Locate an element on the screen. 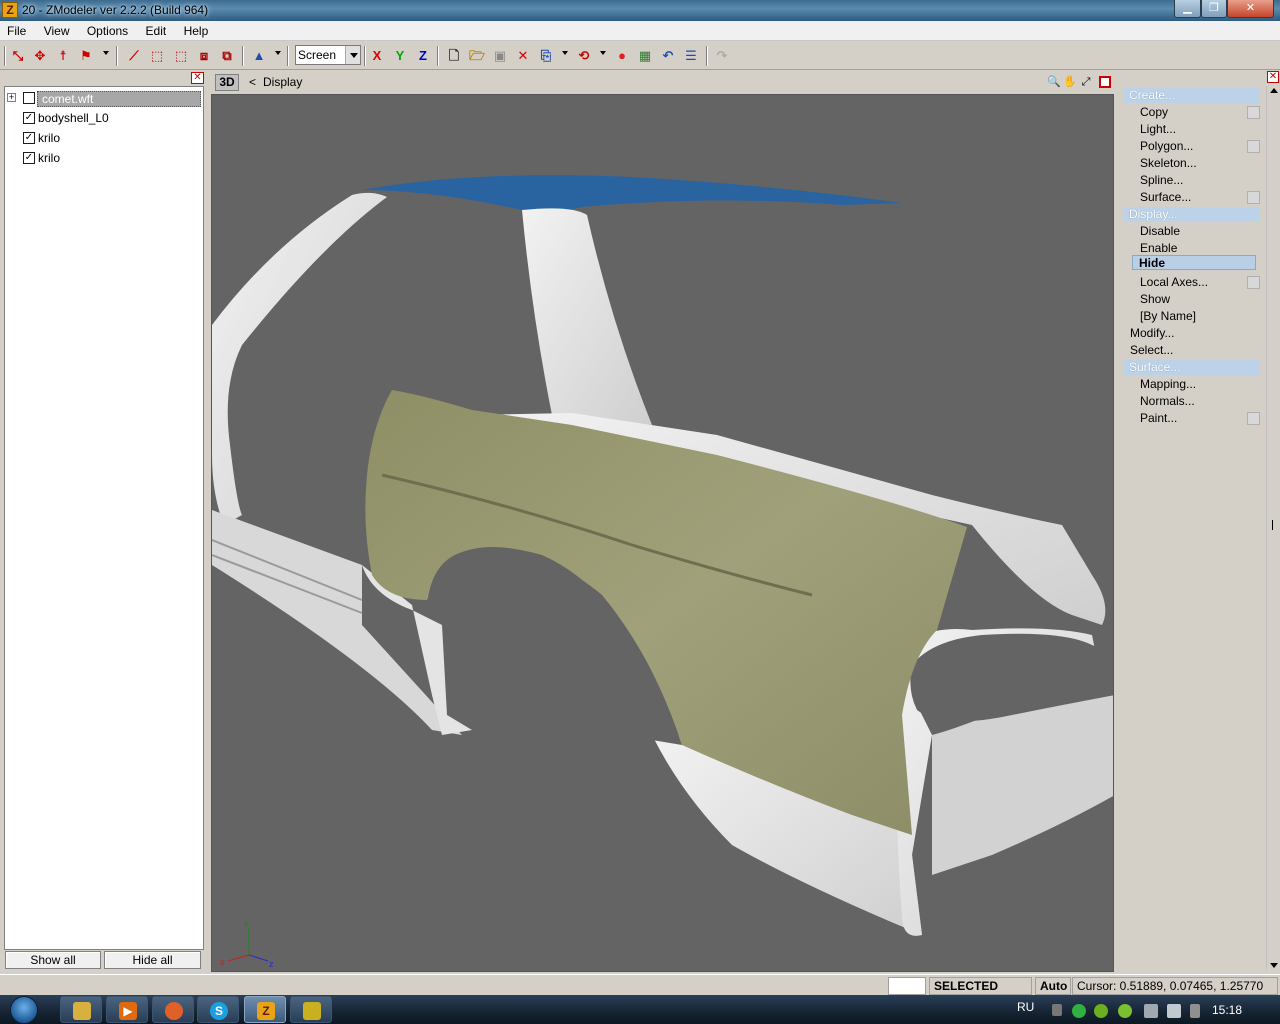 This screenshot has width=1280, height=1024. undo-history-dropdown is located at coordinates (603, 53).